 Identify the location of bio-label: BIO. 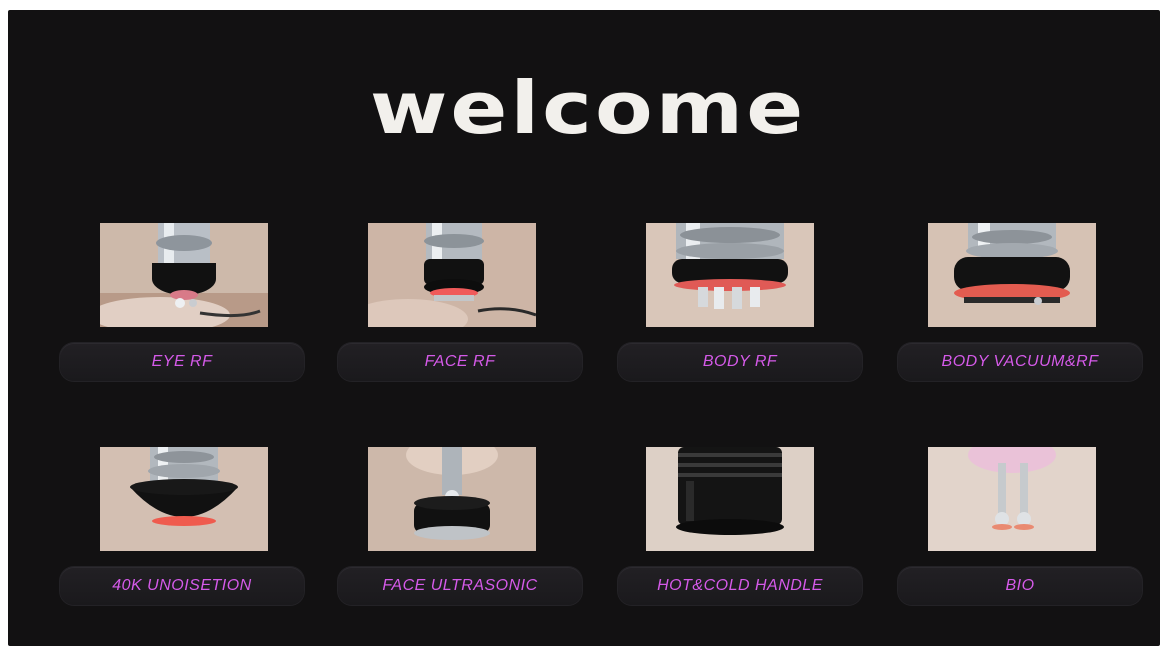
(1020, 585).